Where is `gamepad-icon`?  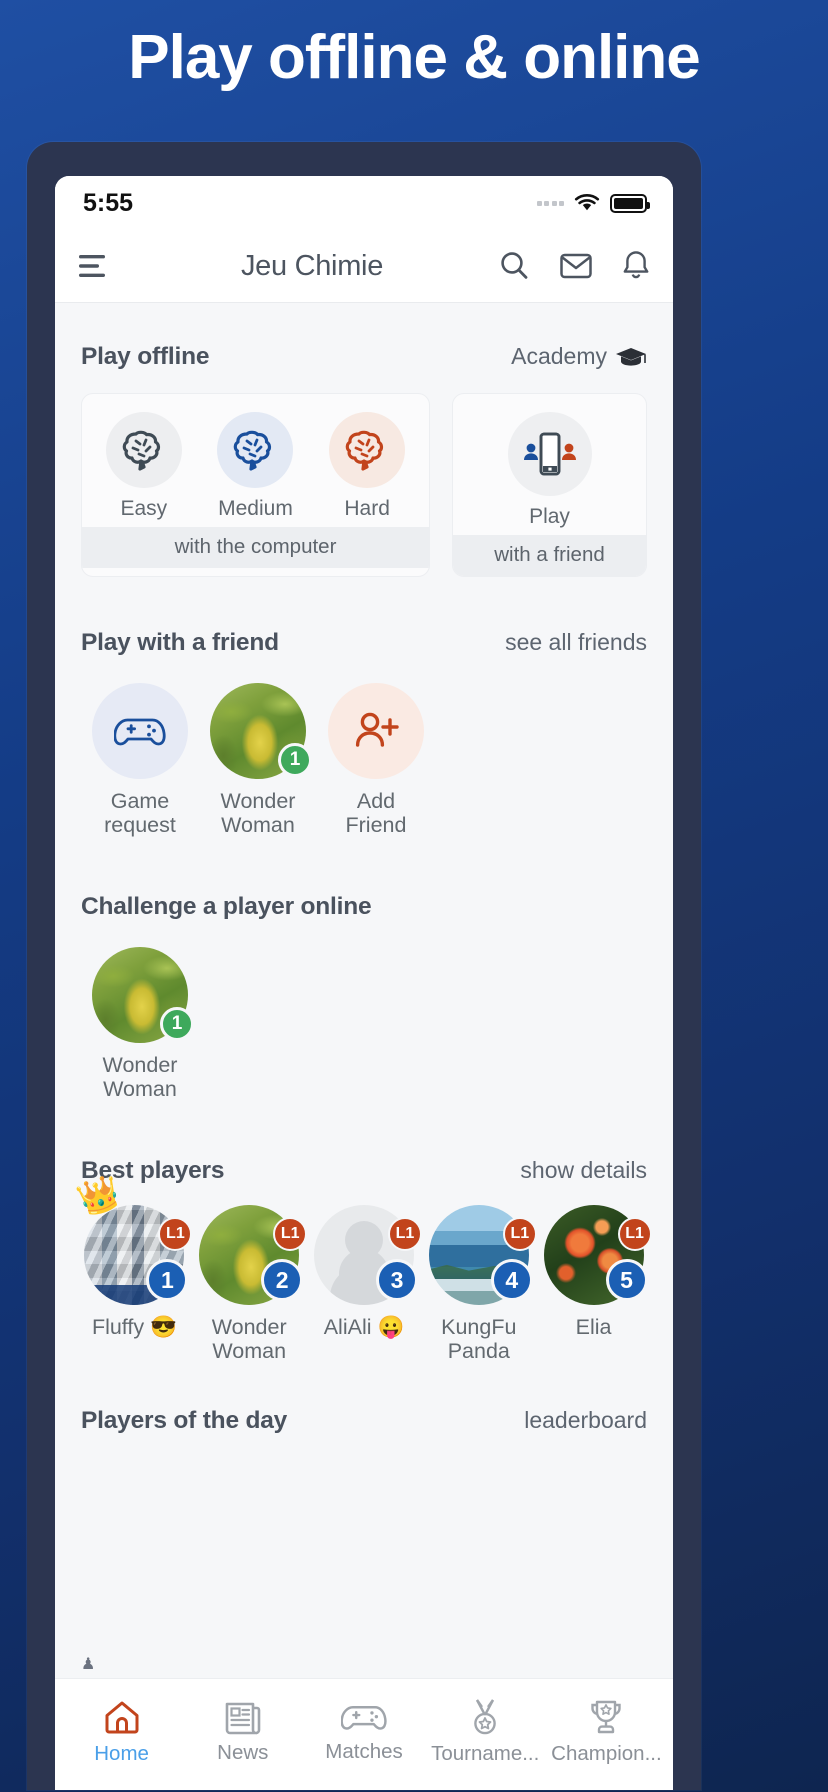 gamepad-icon is located at coordinates (140, 731).